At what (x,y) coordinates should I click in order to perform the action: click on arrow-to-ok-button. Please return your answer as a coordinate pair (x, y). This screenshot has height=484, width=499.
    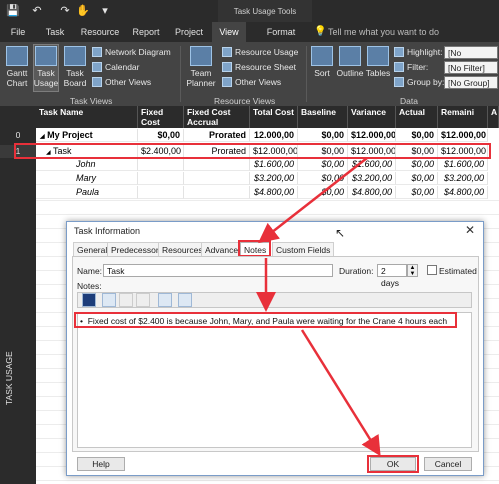
    Looking at the image, I should click on (340, 393).